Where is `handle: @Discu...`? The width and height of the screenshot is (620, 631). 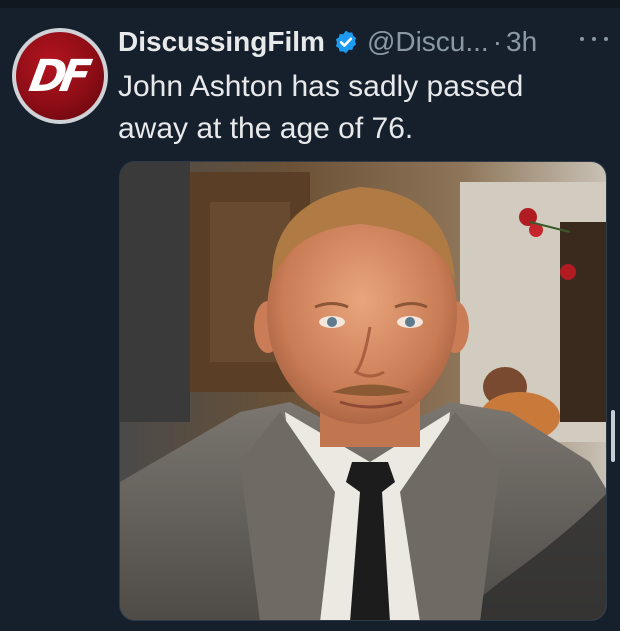
handle: @Discu... is located at coordinates (428, 42).